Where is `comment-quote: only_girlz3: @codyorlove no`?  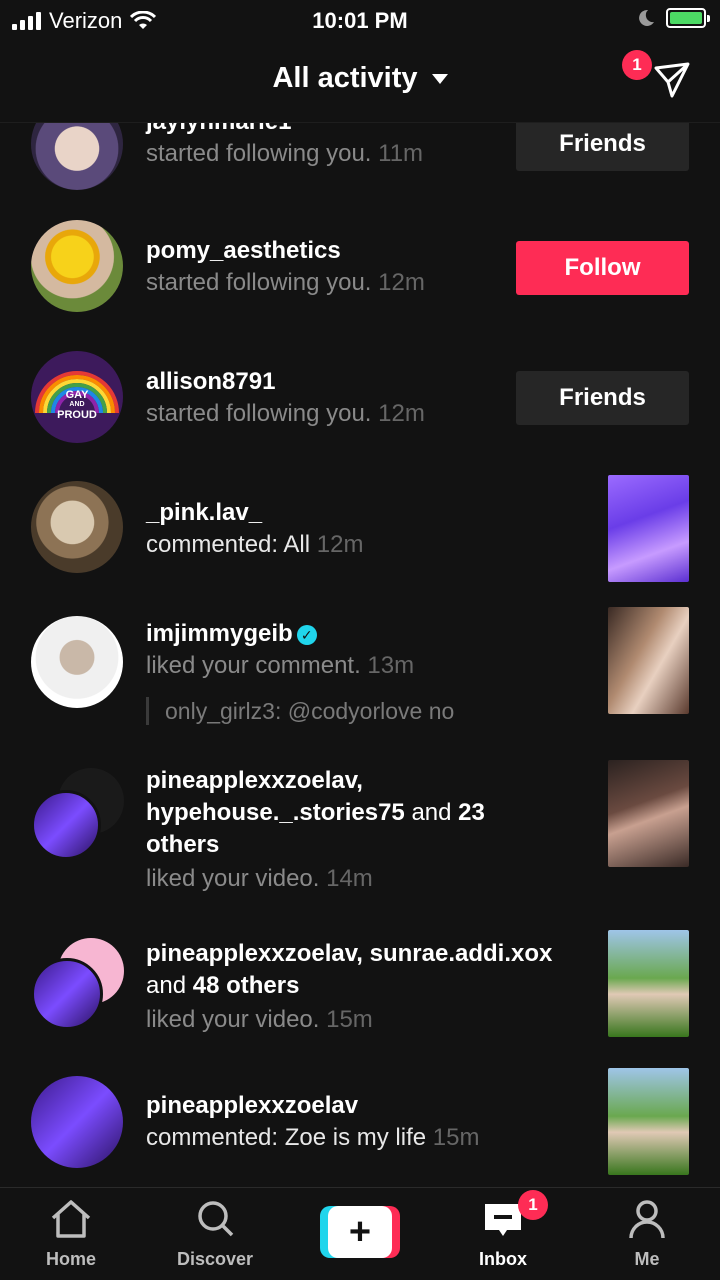 comment-quote: only_girlz3: @codyorlove no is located at coordinates (300, 711).